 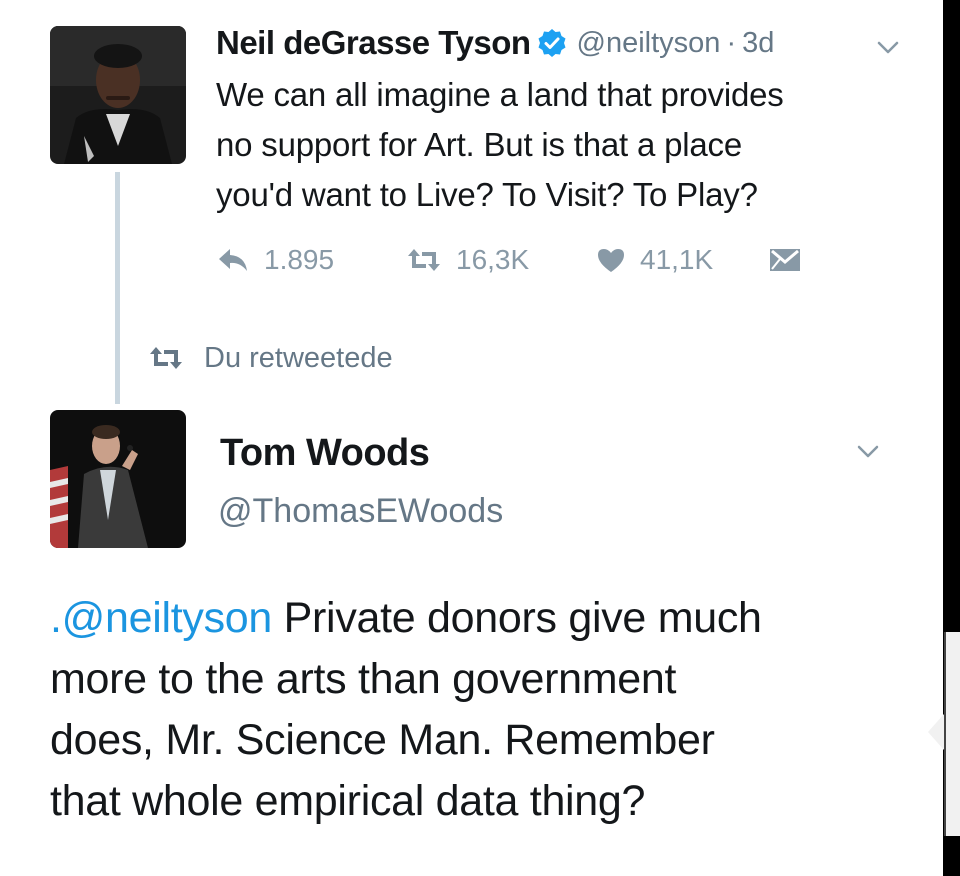 What do you see at coordinates (348, 801) in the screenshot?
I see `tweet-text-line: that whole empirical data thing?` at bounding box center [348, 801].